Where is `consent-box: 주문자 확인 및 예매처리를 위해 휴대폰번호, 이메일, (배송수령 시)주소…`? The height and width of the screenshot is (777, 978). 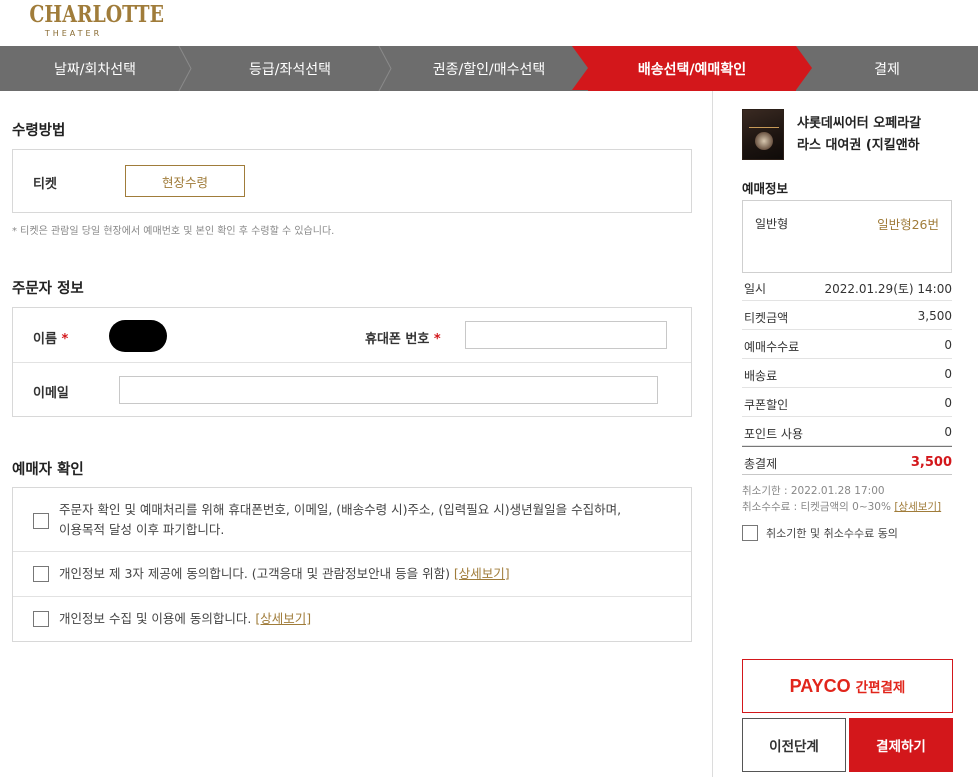
consent-box: 주문자 확인 및 예매처리를 위해 휴대폰번호, 이메일, (배송수령 시)주소… is located at coordinates (352, 564).